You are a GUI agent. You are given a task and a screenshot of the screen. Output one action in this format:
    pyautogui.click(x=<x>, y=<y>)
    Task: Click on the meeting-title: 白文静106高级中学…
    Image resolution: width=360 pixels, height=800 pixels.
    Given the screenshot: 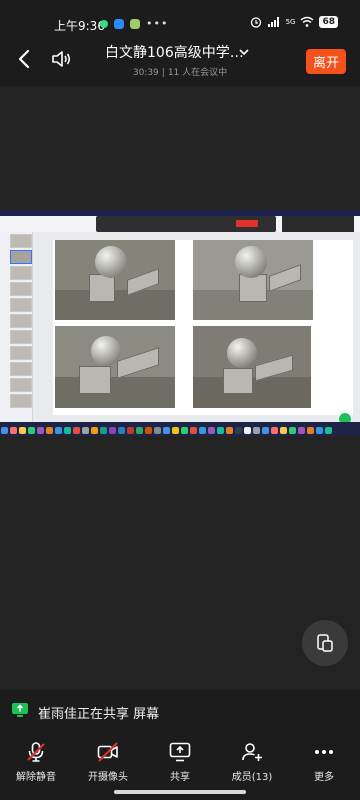 What is the action you would take?
    pyautogui.click(x=180, y=52)
    